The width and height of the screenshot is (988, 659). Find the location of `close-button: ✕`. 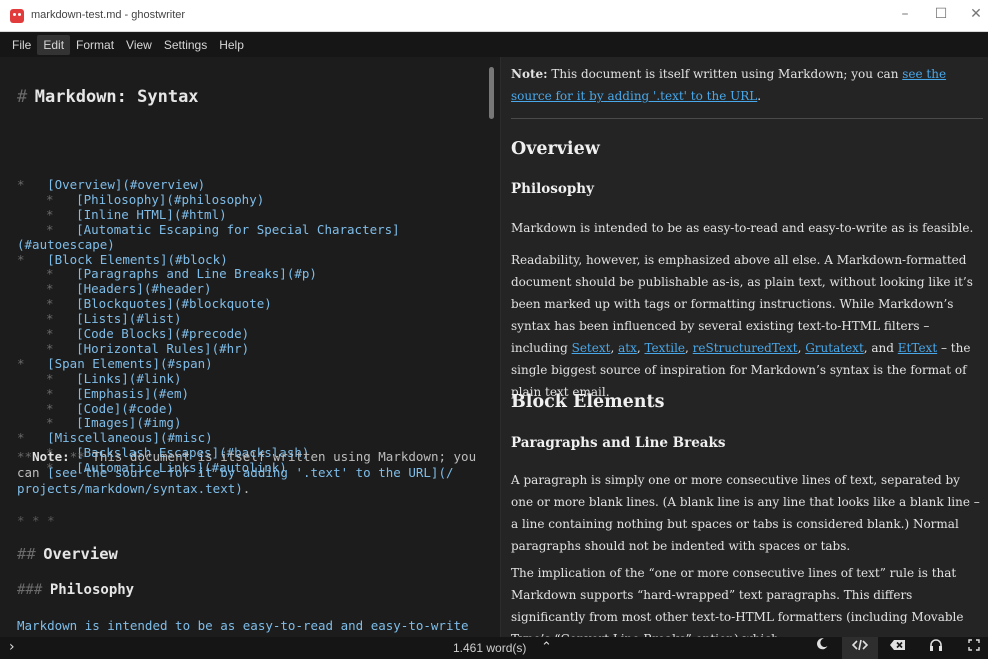

close-button: ✕ is located at coordinates (976, 15).